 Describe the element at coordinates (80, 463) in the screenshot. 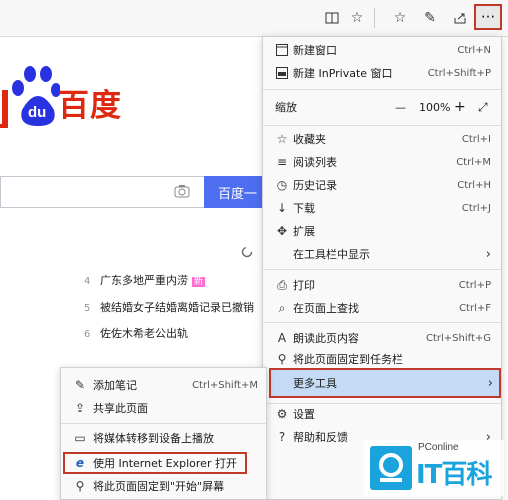

I see `internet-explorer-icon: e` at that location.